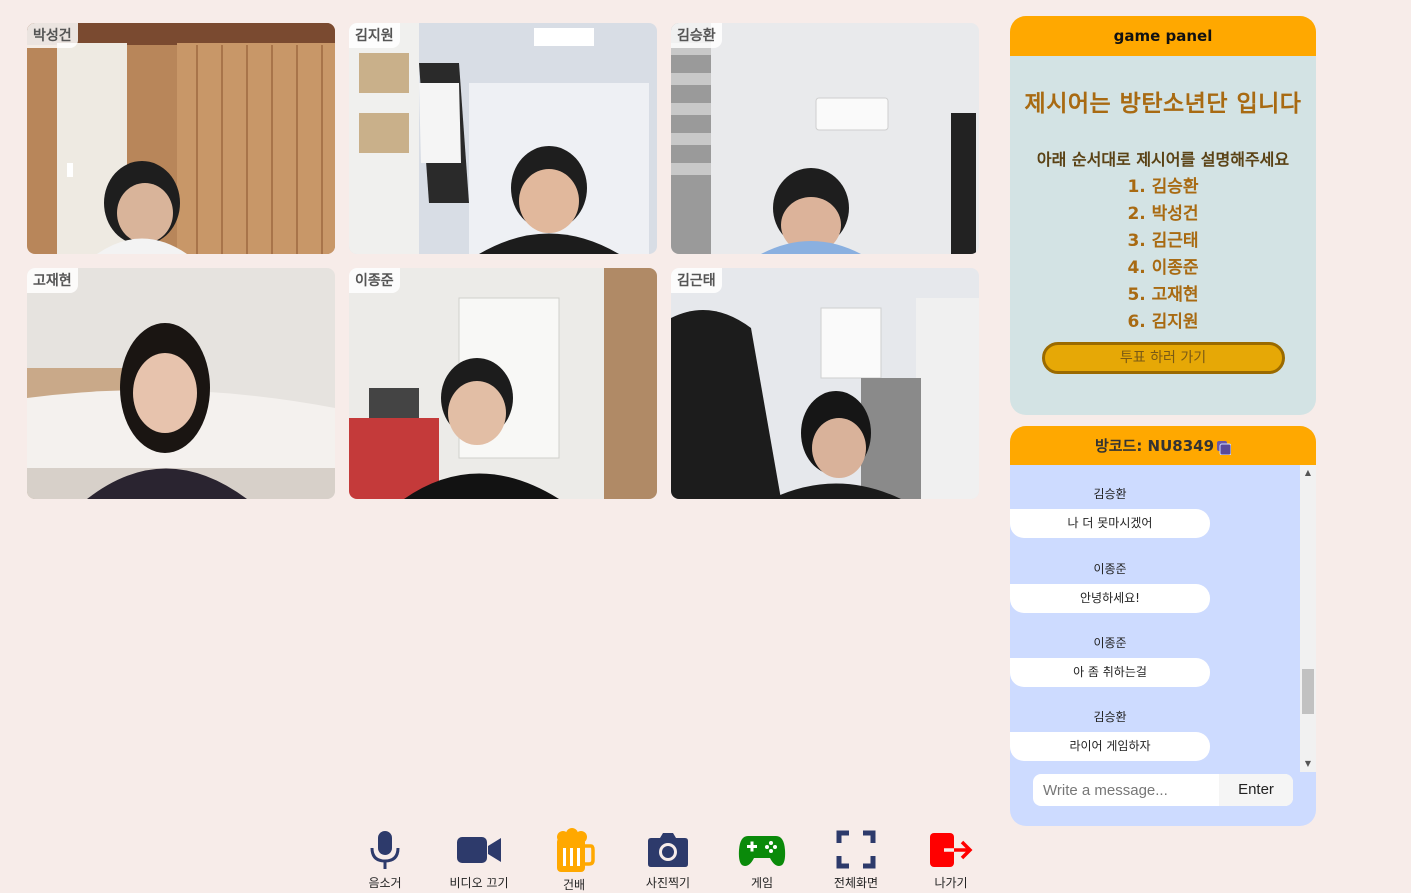 The image size is (1411, 893). What do you see at coordinates (1308, 764) in the screenshot?
I see `scroll-down-arrow-icon: ▼` at bounding box center [1308, 764].